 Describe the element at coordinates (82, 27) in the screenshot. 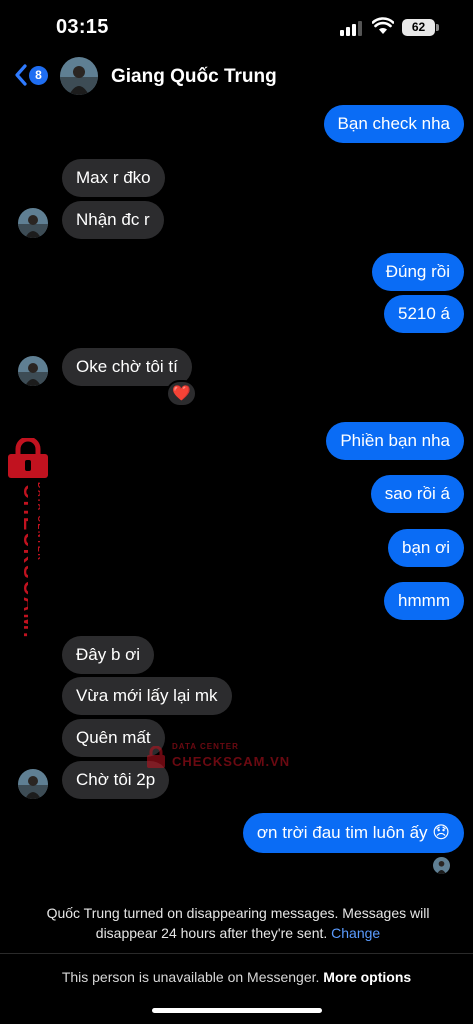

I see `status-time: 03:15` at that location.